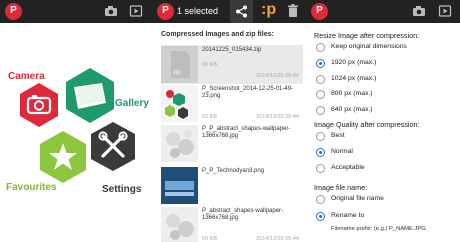 The height and width of the screenshot is (242, 460). What do you see at coordinates (386, 169) in the screenshot?
I see `radio-option: Acceptable` at bounding box center [386, 169].